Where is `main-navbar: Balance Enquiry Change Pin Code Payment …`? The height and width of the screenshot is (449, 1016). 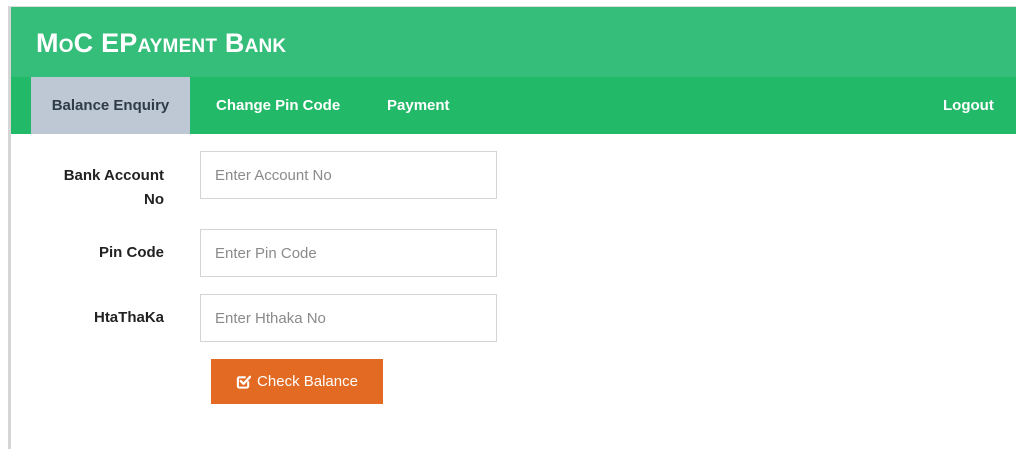
main-navbar: Balance Enquiry Change Pin Code Payment … is located at coordinates (513, 105).